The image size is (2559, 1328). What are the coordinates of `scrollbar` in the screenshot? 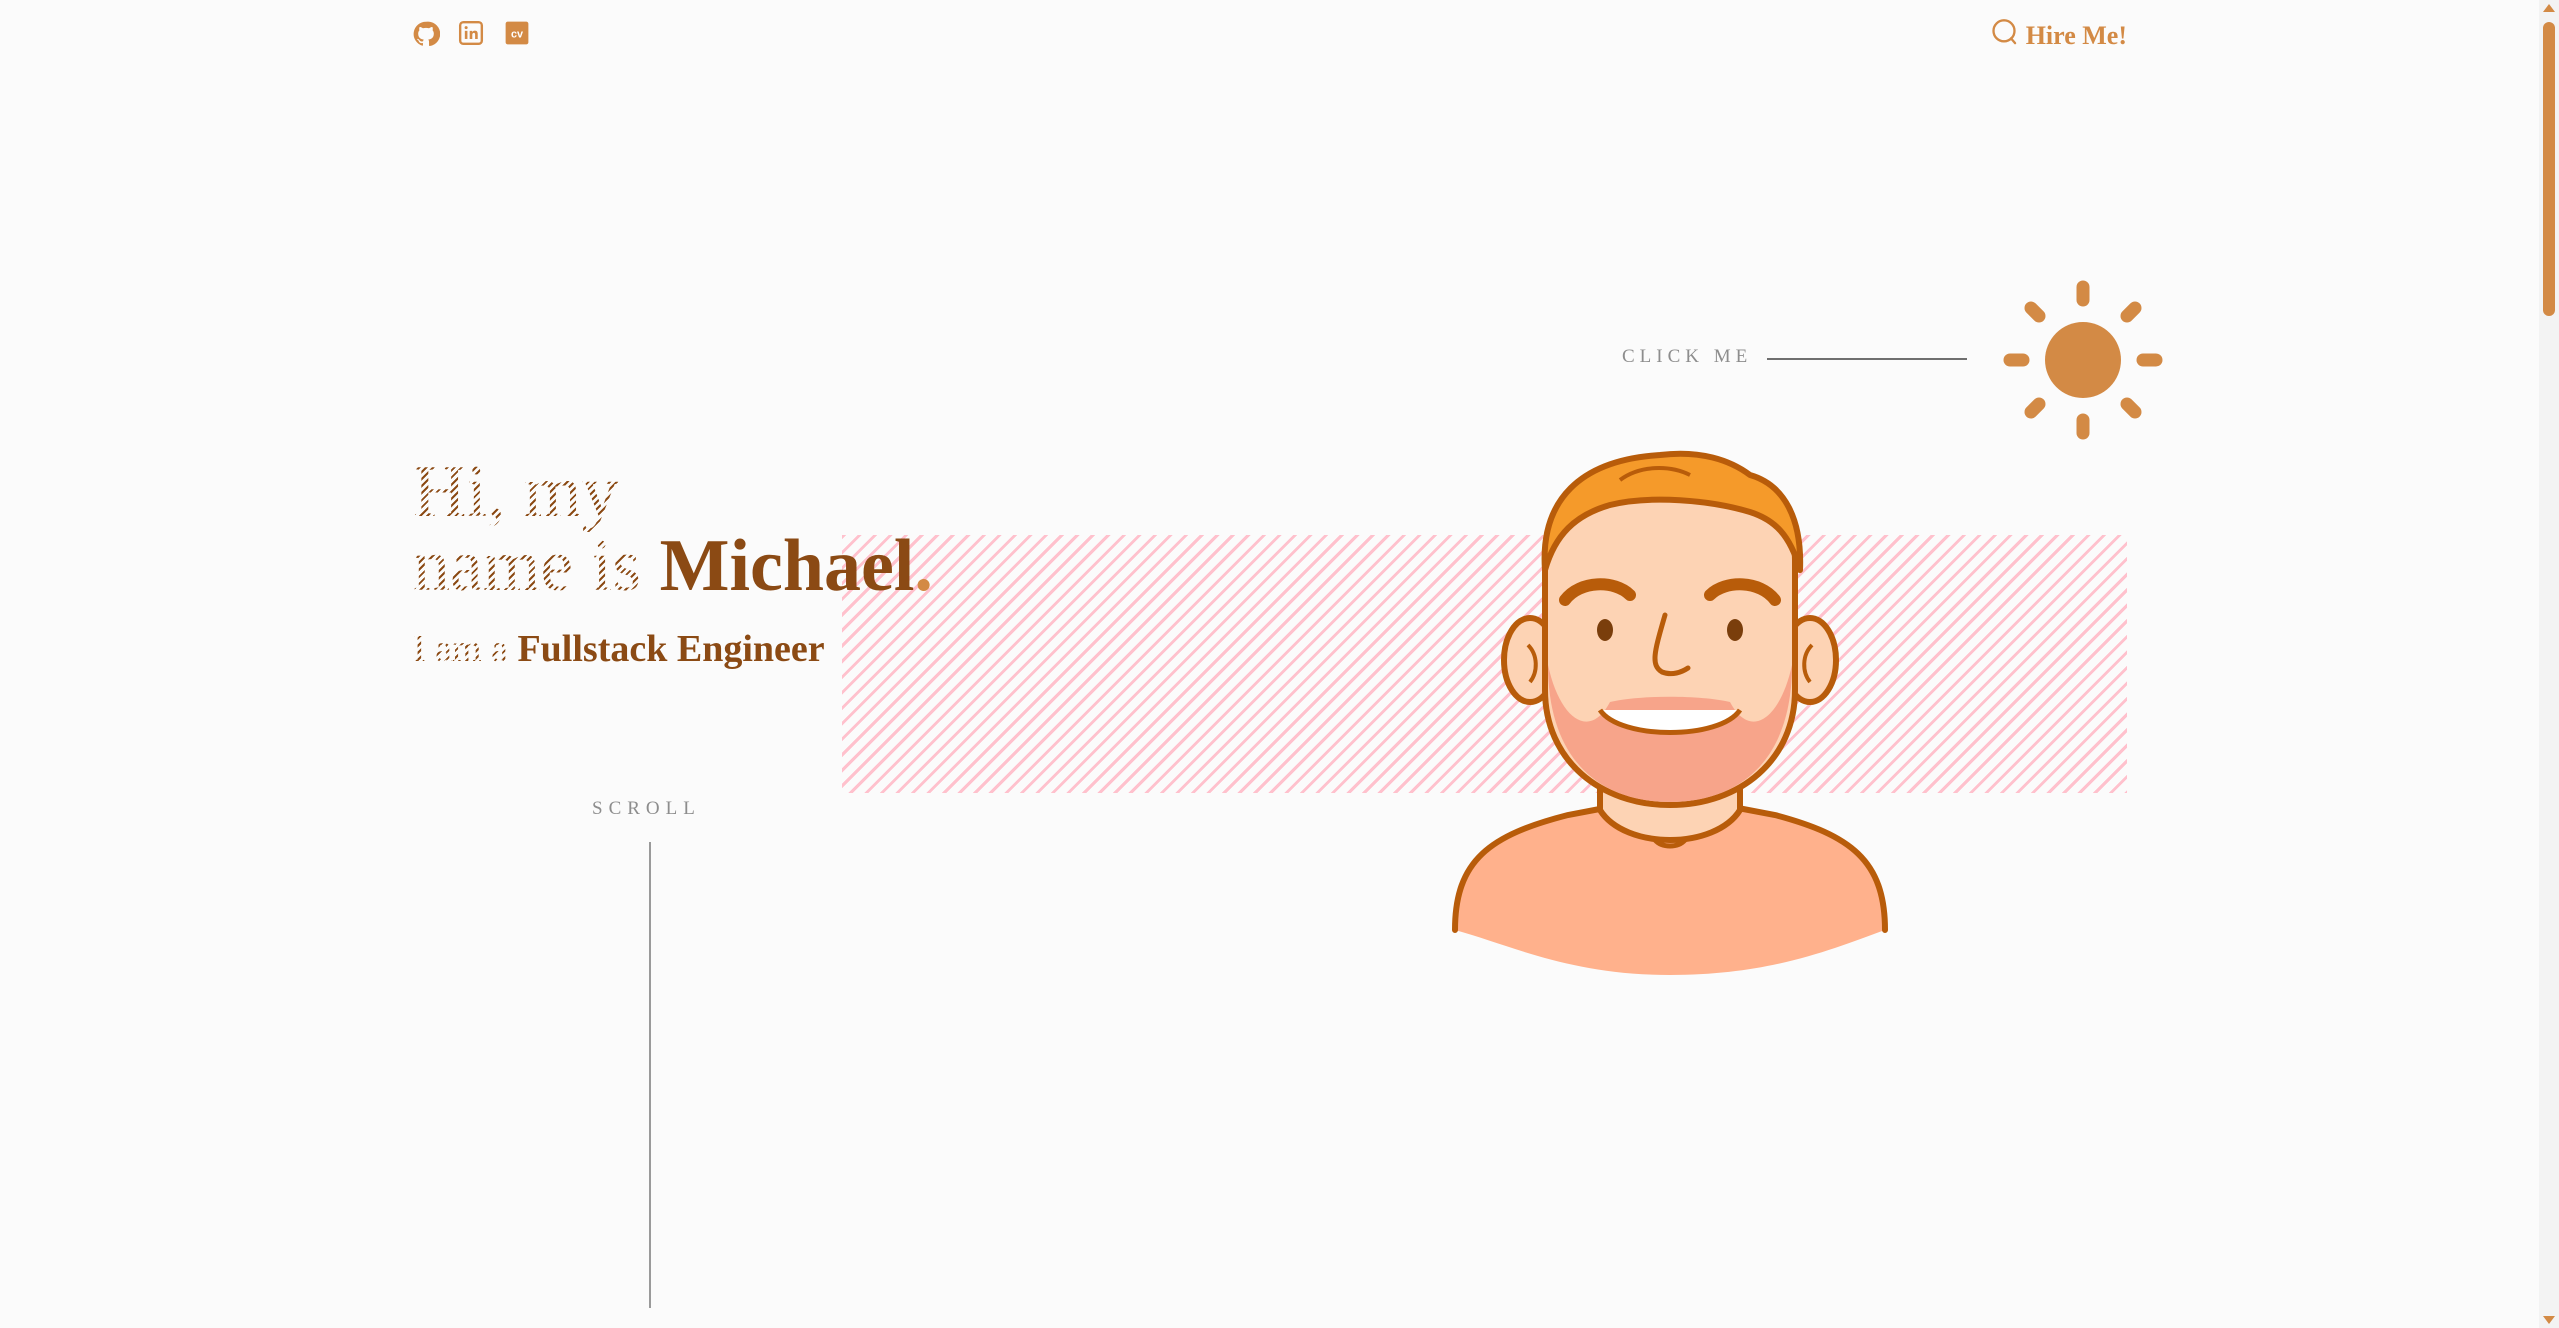 It's located at (2549, 664).